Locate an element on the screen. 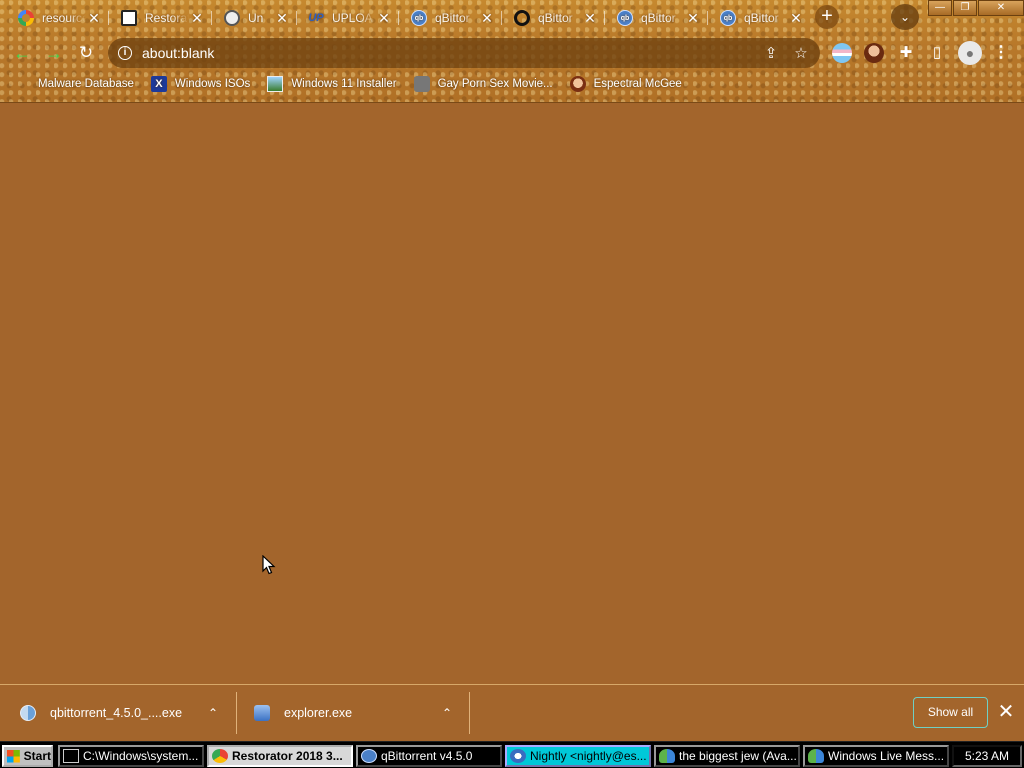 Image resolution: width=1024 pixels, height=768 pixels. taskbar-item-label: qBittorrent v4.5.0 is located at coordinates (427, 756).